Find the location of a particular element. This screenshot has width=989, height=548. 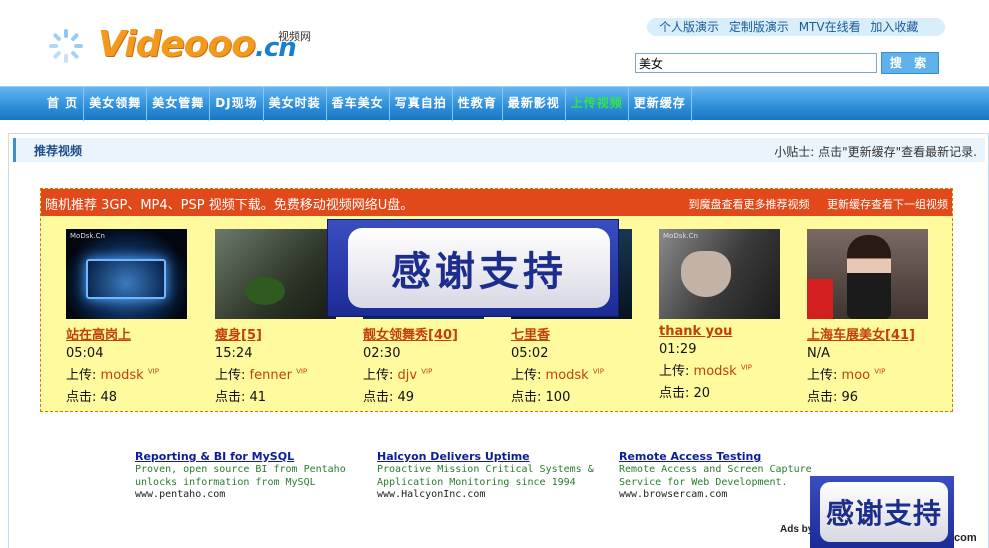

search-button: 搜 索 is located at coordinates (910, 63).